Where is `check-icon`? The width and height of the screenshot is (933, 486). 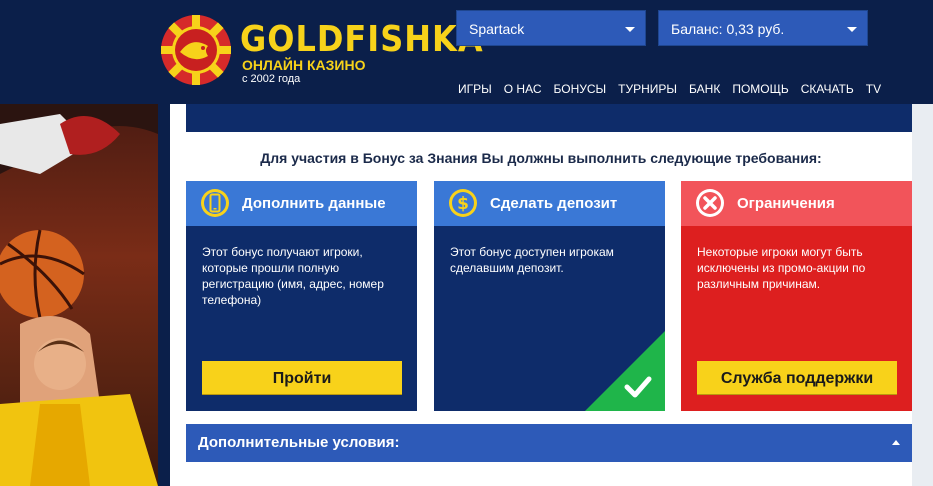
check-icon is located at coordinates (638, 387).